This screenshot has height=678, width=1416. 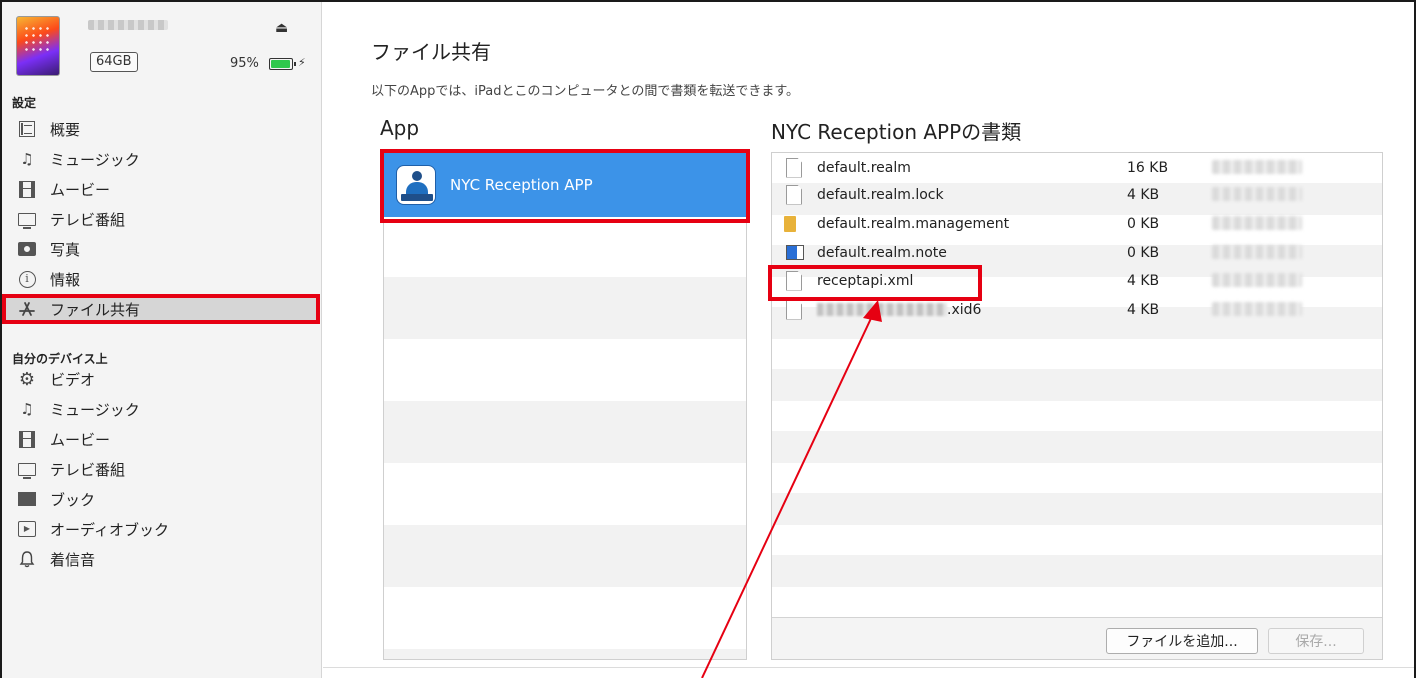 I want to click on sidebar-item-file-sharing: ファイル共有, so click(x=161, y=309).